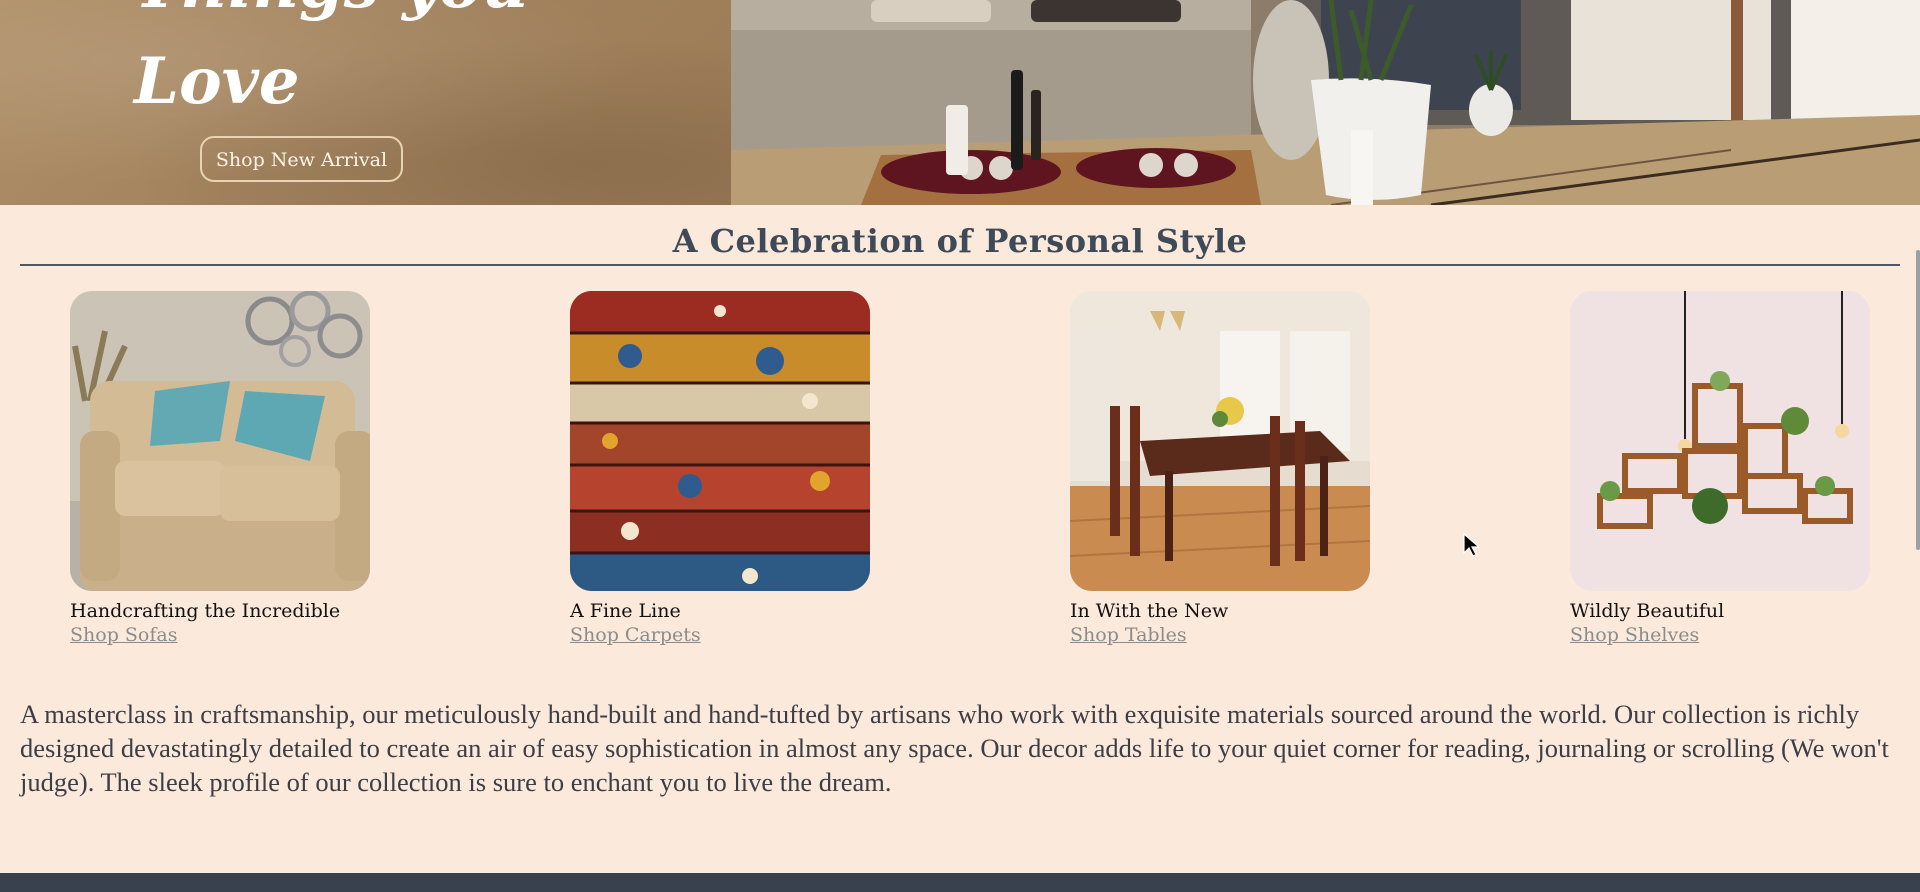  I want to click on category-card-shelves: Wildly Beautiful Shop Shelves, so click(1730, 469).